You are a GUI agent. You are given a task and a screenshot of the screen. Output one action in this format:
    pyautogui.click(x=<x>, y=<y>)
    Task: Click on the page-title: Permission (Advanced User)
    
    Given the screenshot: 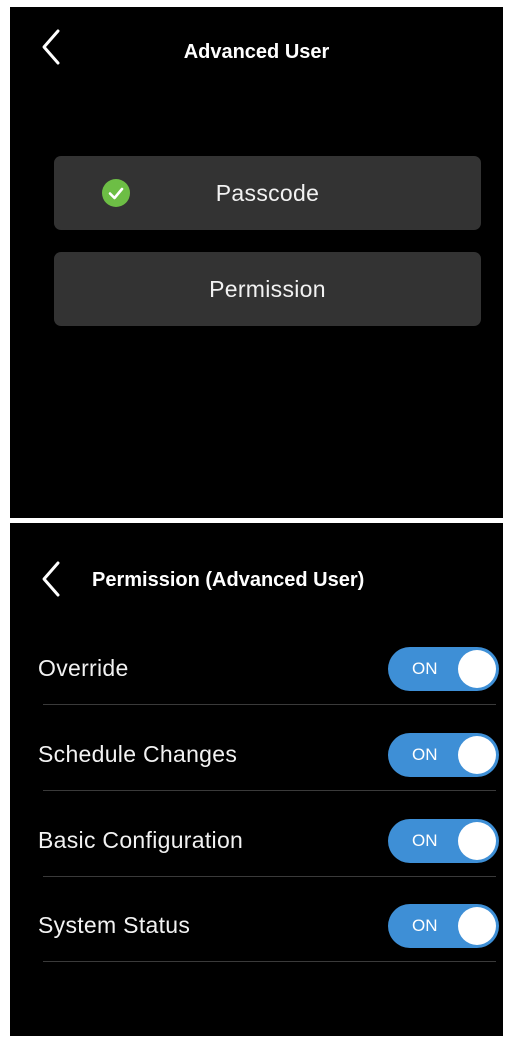 What is the action you would take?
    pyautogui.click(x=228, y=580)
    